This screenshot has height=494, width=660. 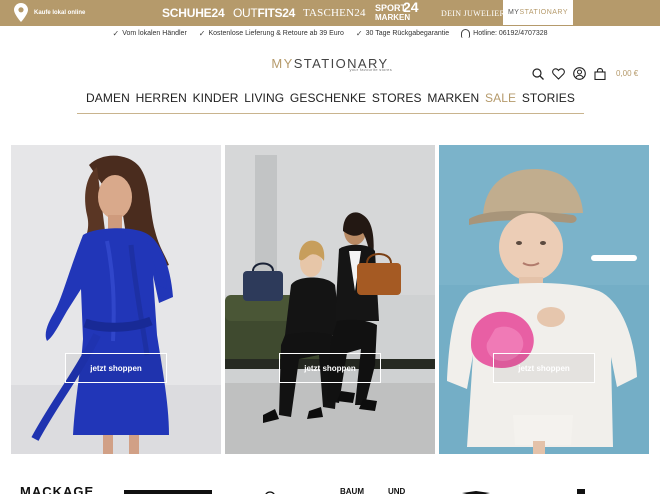 What do you see at coordinates (411, 7) in the screenshot?
I see `sport-number: 24` at bounding box center [411, 7].